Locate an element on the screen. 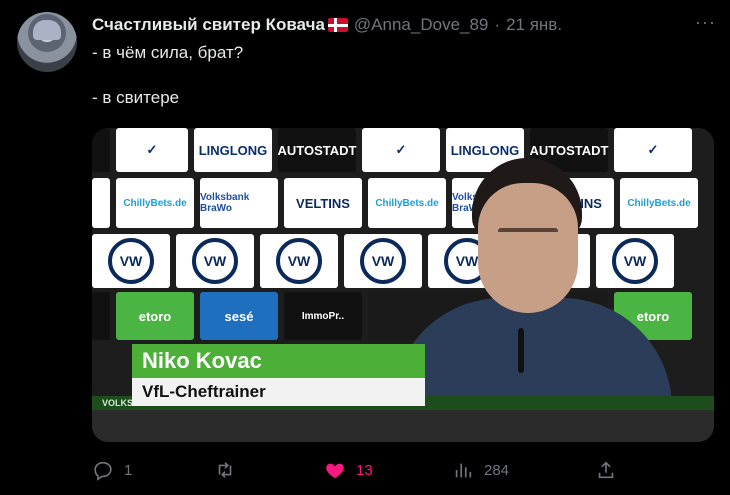 The width and height of the screenshot is (730, 495). caption-name: Niko Kovac is located at coordinates (278, 361).